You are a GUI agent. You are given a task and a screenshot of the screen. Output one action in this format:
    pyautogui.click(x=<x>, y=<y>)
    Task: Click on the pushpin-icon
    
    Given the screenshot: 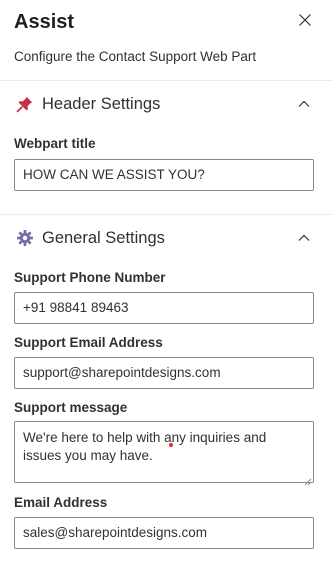 What is the action you would take?
    pyautogui.click(x=25, y=104)
    